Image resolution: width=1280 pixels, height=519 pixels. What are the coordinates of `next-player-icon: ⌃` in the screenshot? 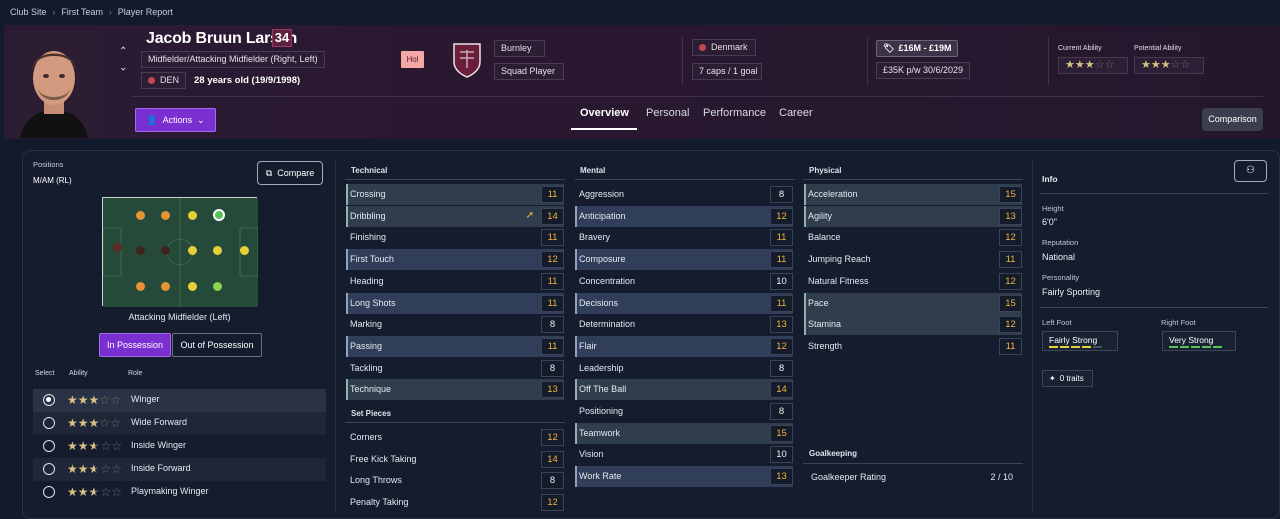 It's located at (123, 65).